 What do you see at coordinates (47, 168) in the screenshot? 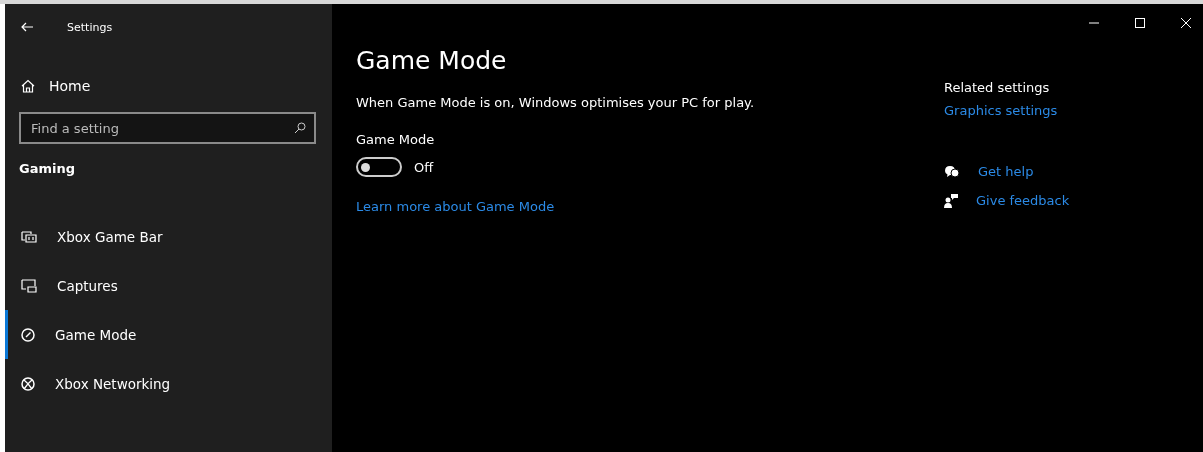
I see `section-heading: Gaming` at bounding box center [47, 168].